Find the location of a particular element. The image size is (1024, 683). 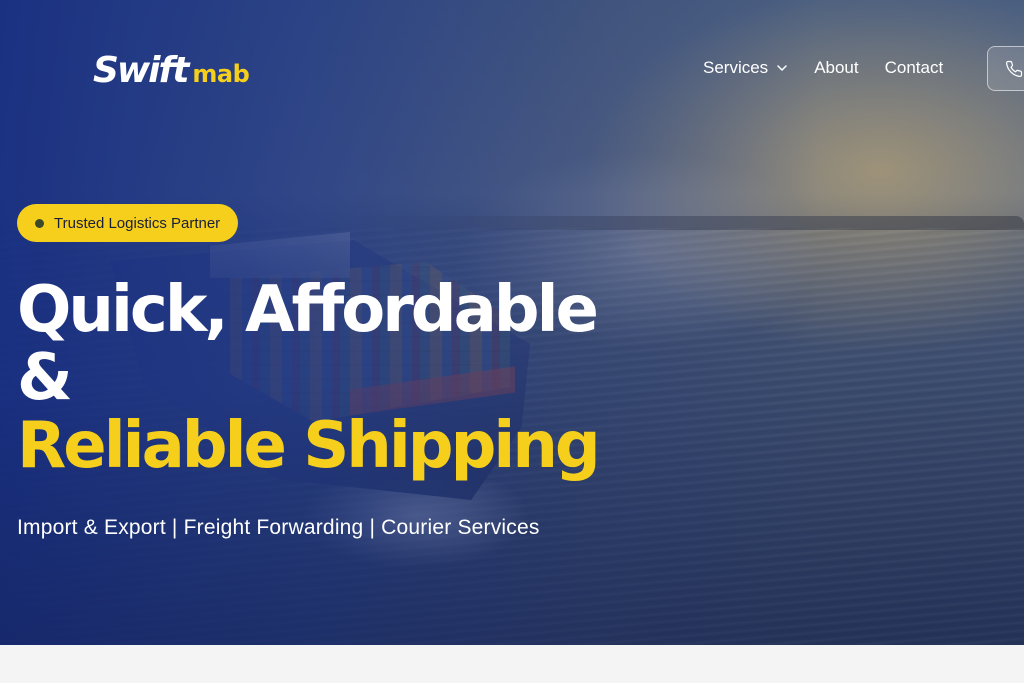

phone-icon is located at coordinates (1014, 69).